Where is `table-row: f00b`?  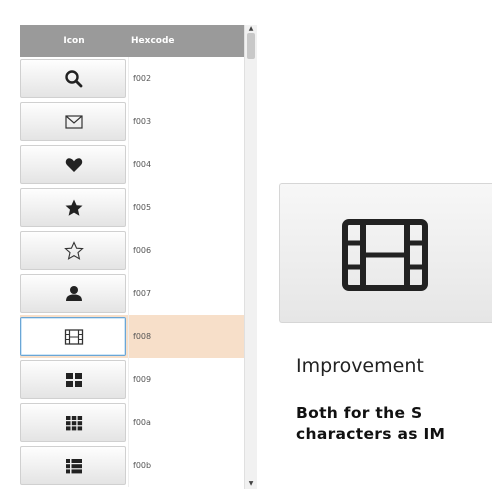
table-row: f00b is located at coordinates (133, 465).